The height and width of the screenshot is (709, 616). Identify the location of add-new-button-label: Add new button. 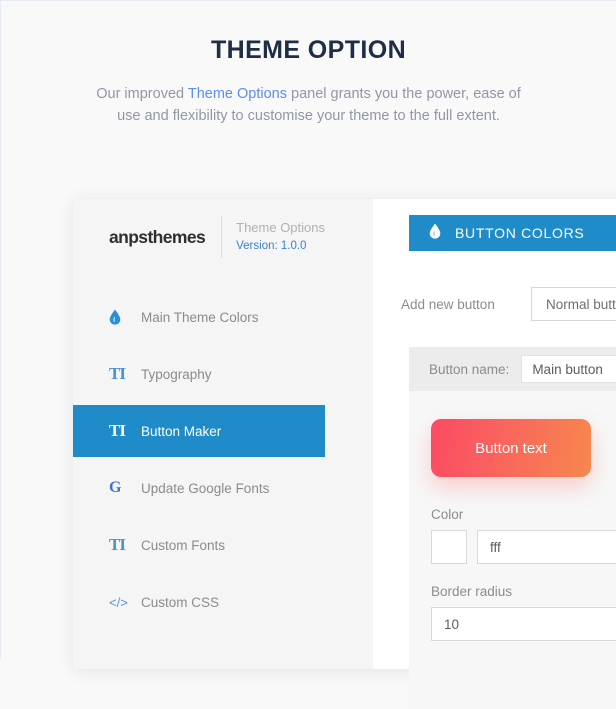
(448, 304).